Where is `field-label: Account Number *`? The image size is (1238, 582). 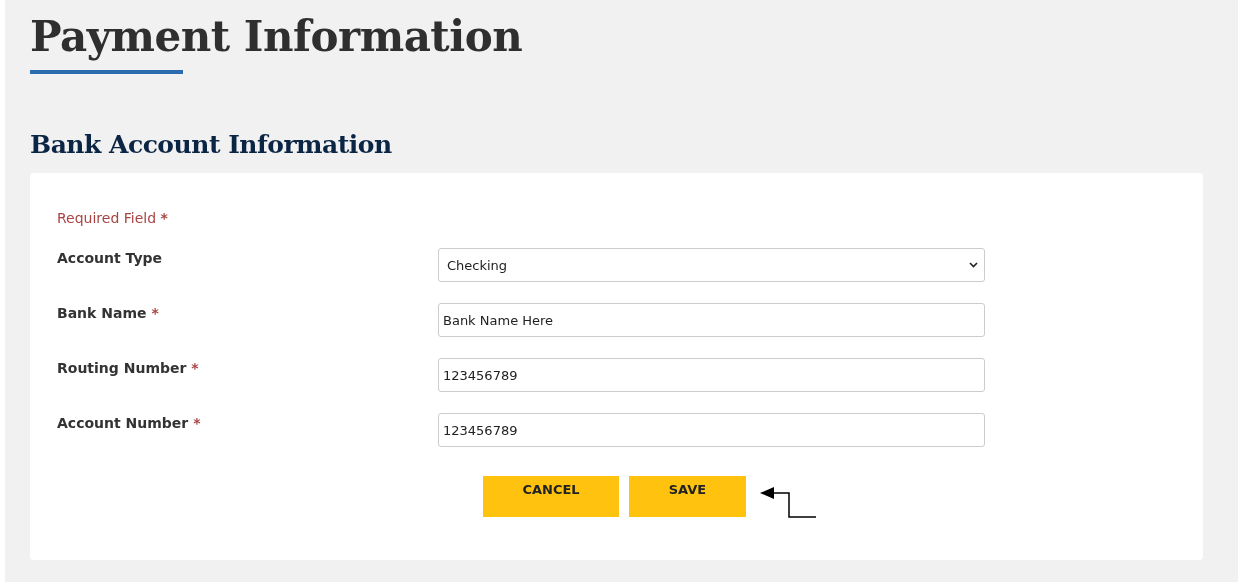 field-label: Account Number * is located at coordinates (129, 422).